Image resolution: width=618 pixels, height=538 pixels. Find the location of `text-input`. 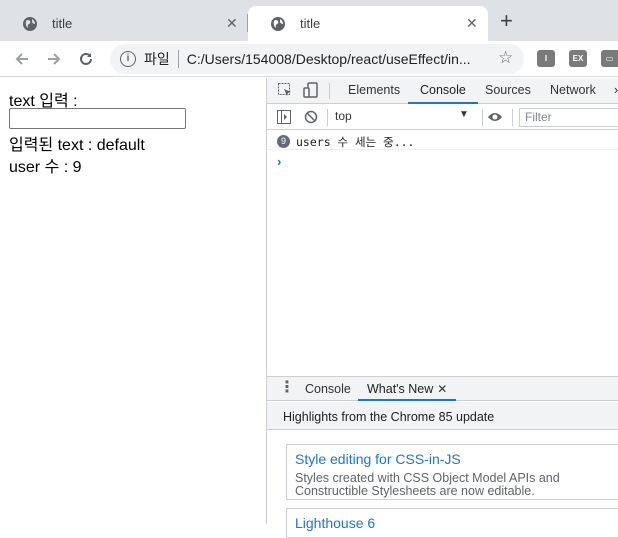

text-input is located at coordinates (97, 118).